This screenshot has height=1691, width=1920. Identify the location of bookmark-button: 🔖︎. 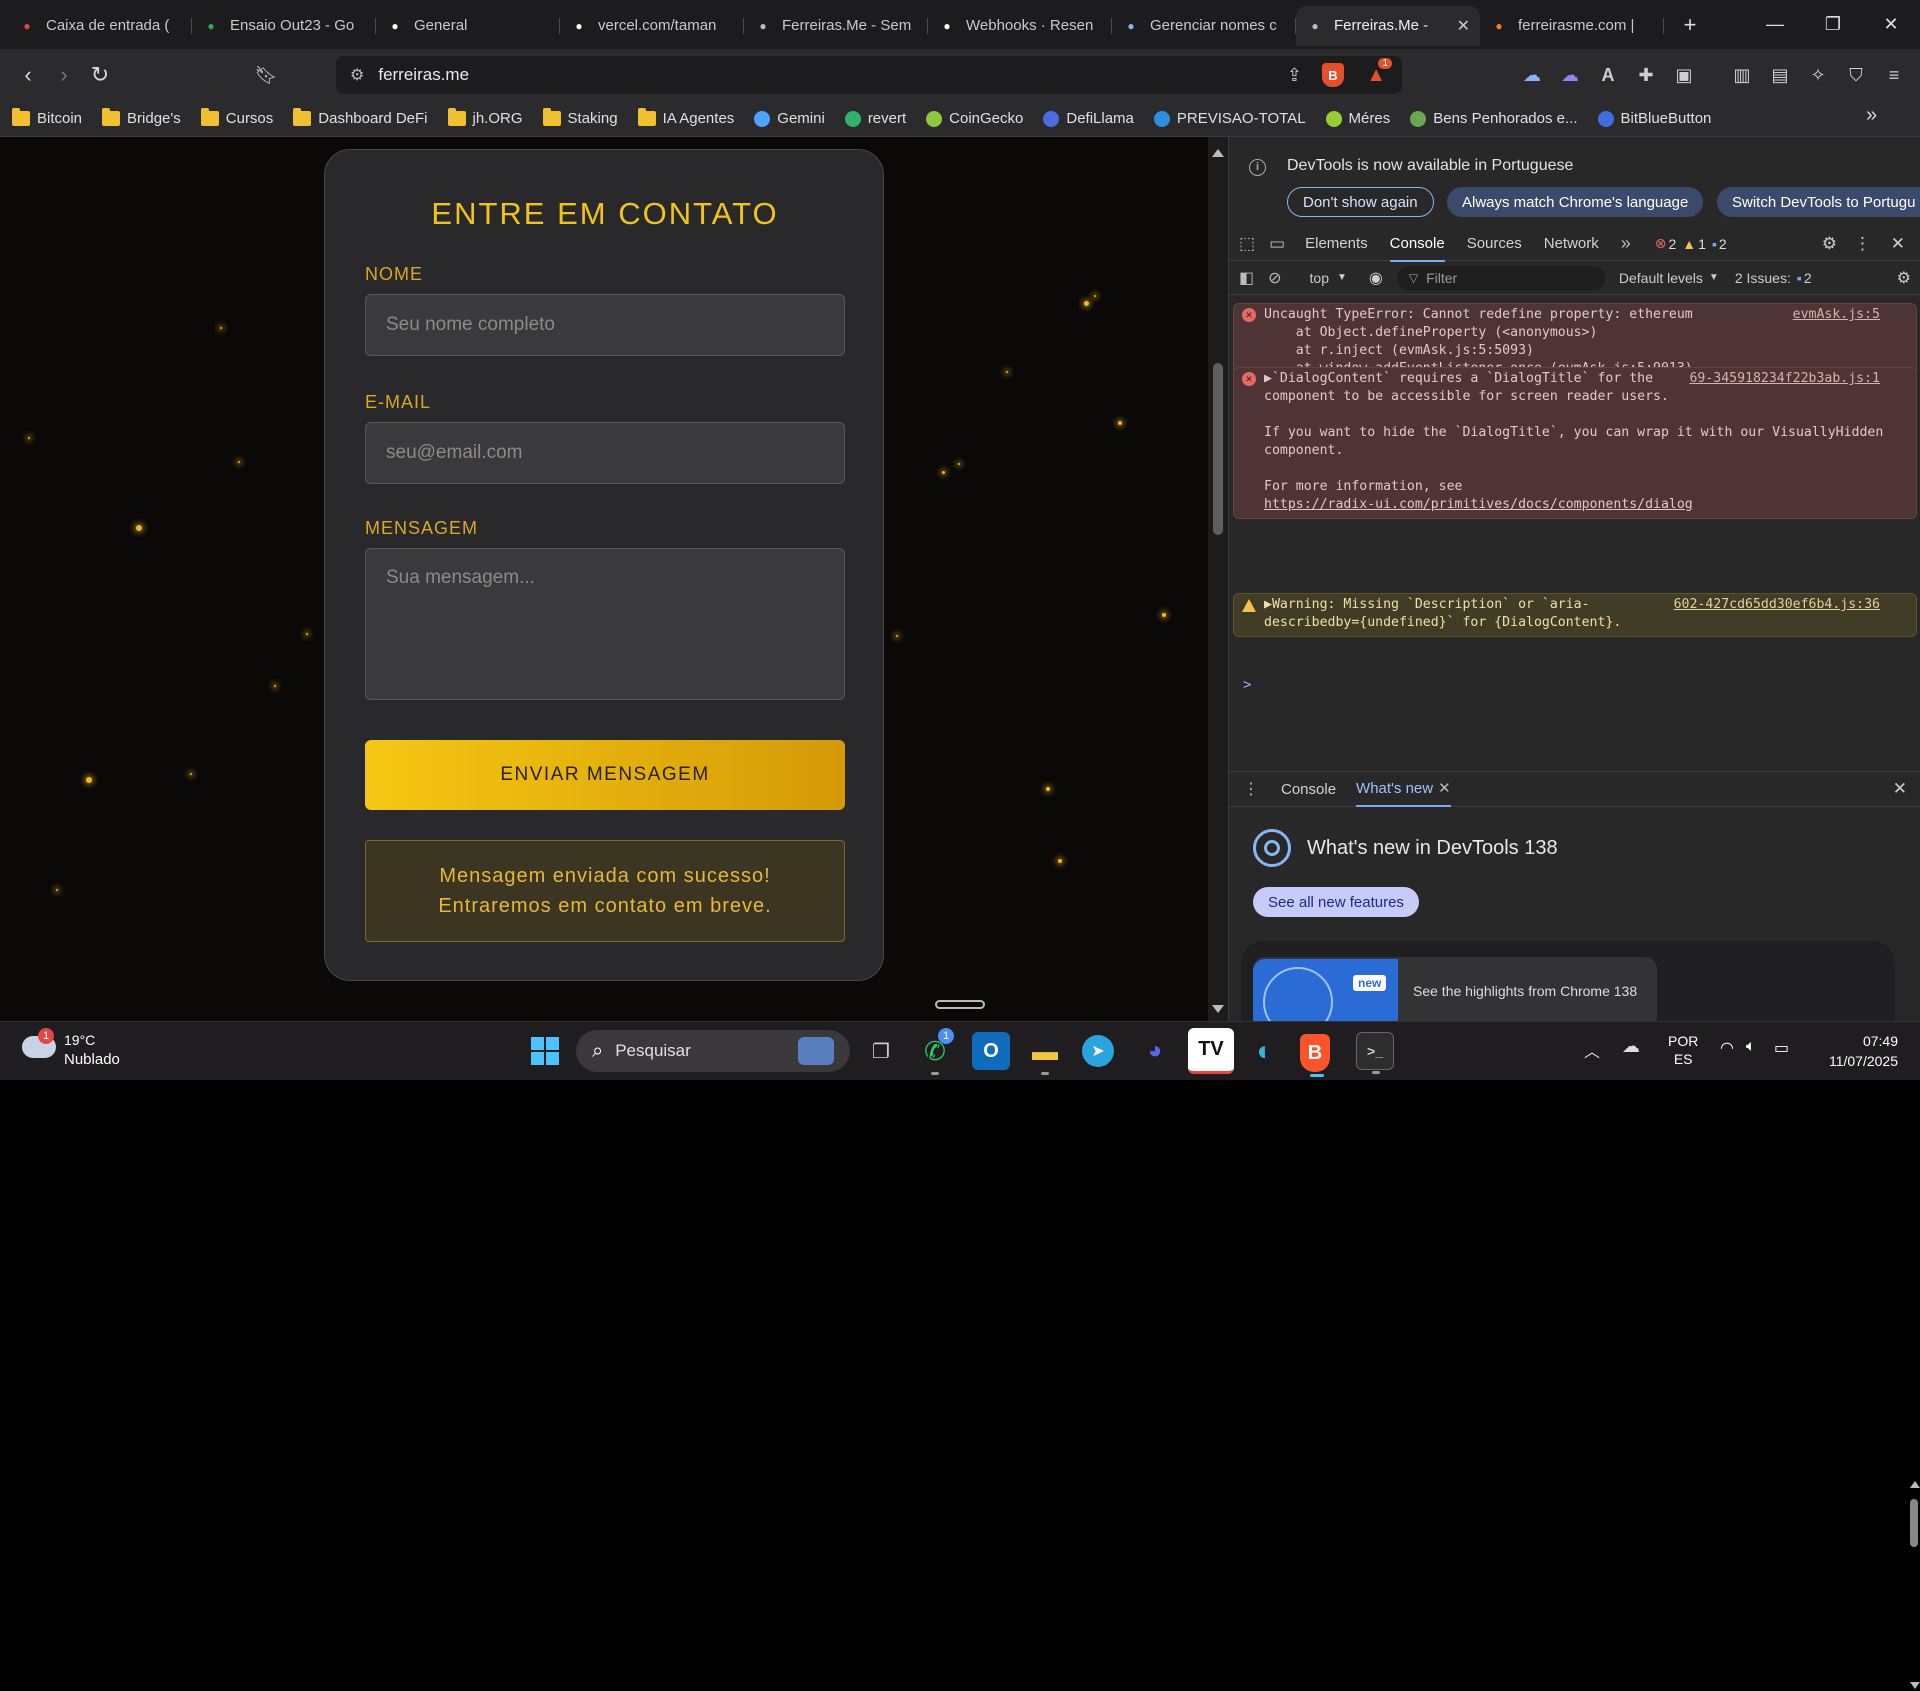
(266, 75).